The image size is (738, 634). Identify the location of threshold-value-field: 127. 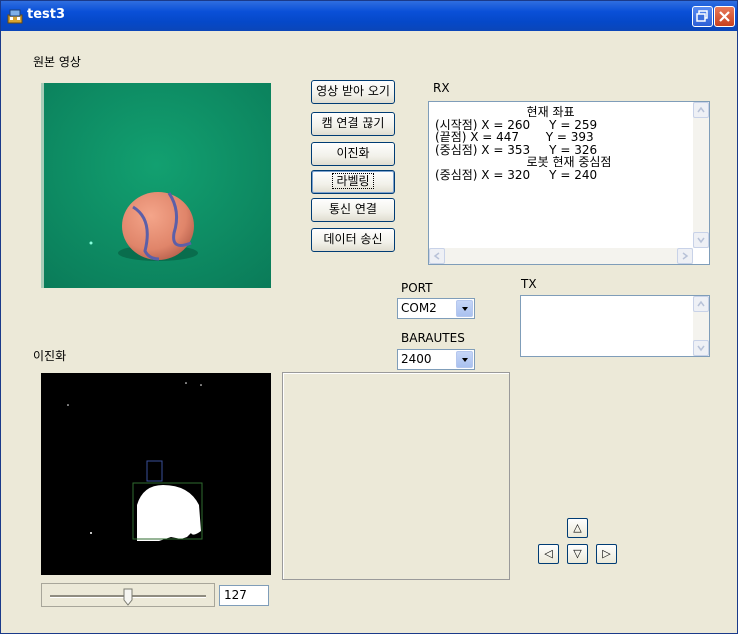
(244, 595).